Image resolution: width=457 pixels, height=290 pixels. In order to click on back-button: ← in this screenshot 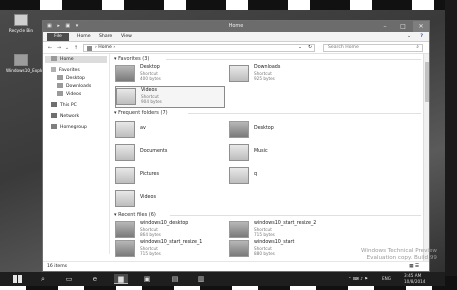, I will do `click(50, 48)`.